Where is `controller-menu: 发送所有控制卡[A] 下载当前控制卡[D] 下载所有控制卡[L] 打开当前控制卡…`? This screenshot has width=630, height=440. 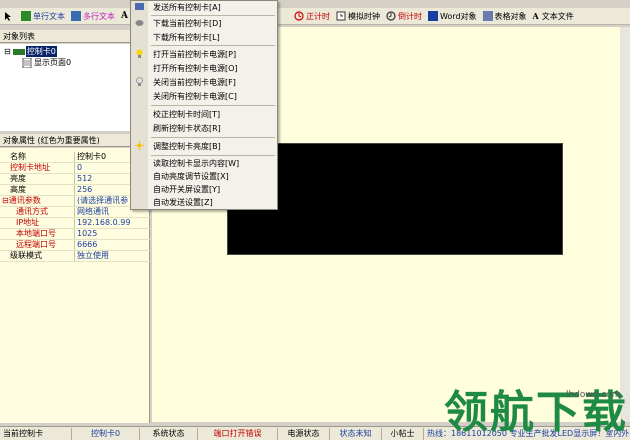 controller-menu: 发送所有控制卡[A] 下载当前控制卡[D] 下载所有控制卡[L] 打开当前控制卡… is located at coordinates (204, 105).